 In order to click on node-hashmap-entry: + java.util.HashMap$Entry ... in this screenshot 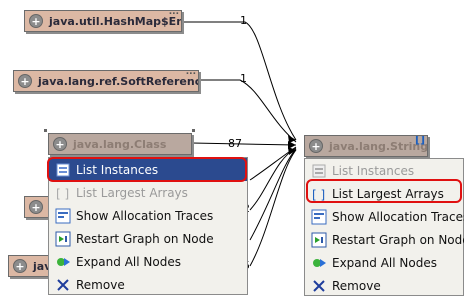, I will do `click(103, 21)`.